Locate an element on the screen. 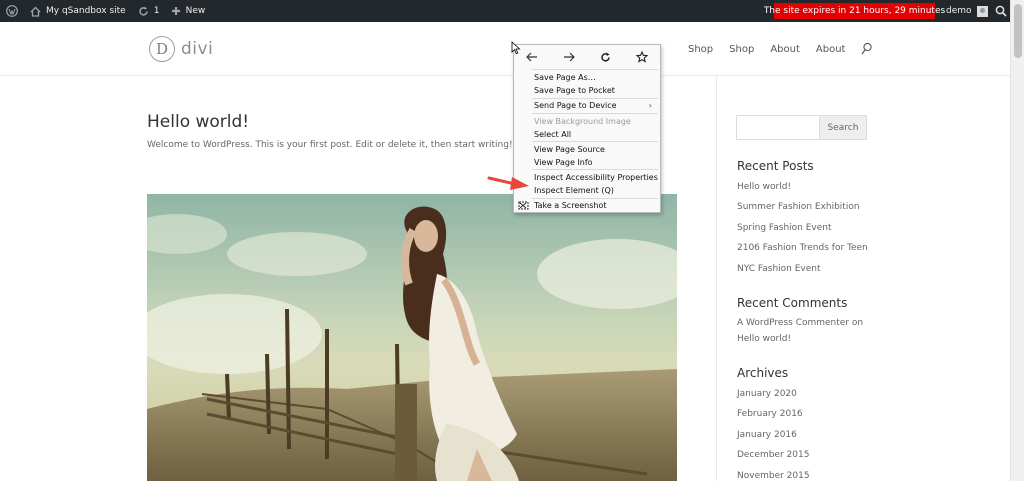 Image resolution: width=1024 pixels, height=481 pixels. menu-item-label: Take a Screenshot is located at coordinates (570, 205).